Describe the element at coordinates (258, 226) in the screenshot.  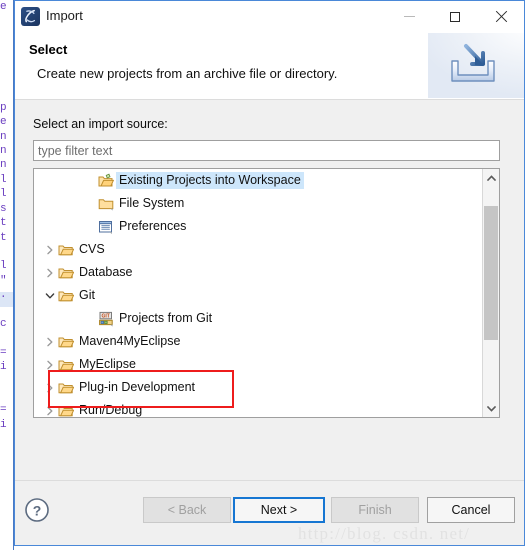
I see `tree-item-preferences: Preferences` at that location.